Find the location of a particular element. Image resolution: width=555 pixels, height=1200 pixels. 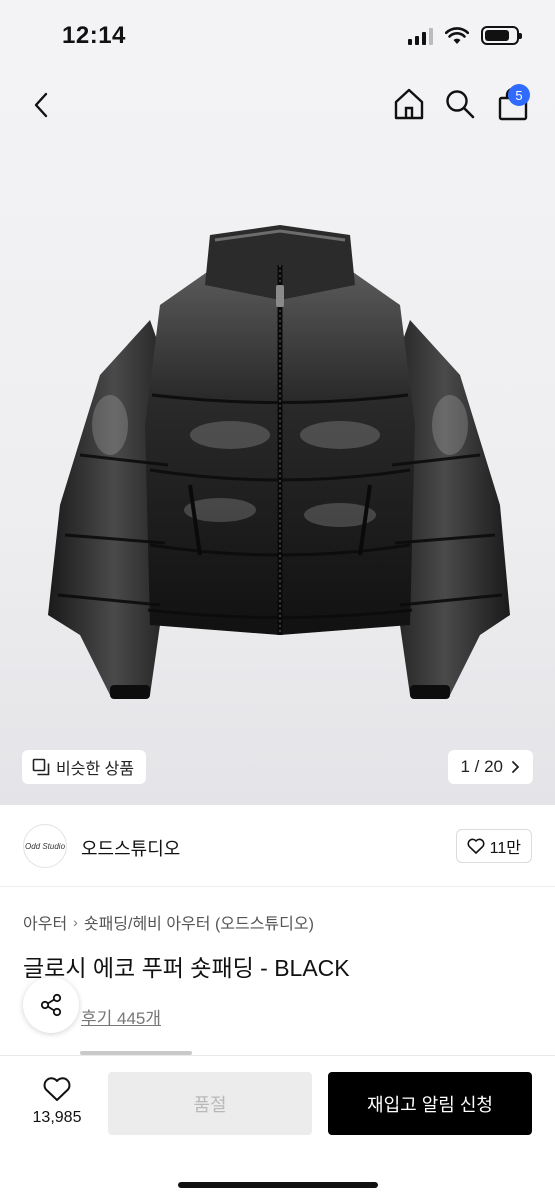

similar-products-button: 비슷한 상품 is located at coordinates (84, 767).